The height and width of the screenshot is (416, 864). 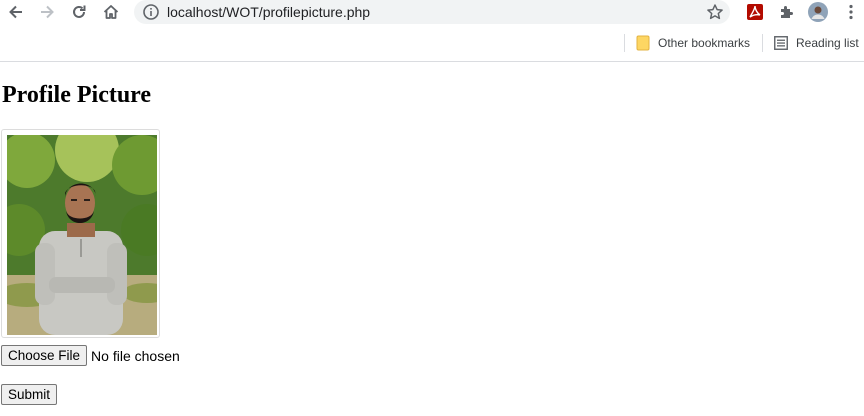 I want to click on address-bar: localhost/WOT/profilepicture.php, so click(x=432, y=12).